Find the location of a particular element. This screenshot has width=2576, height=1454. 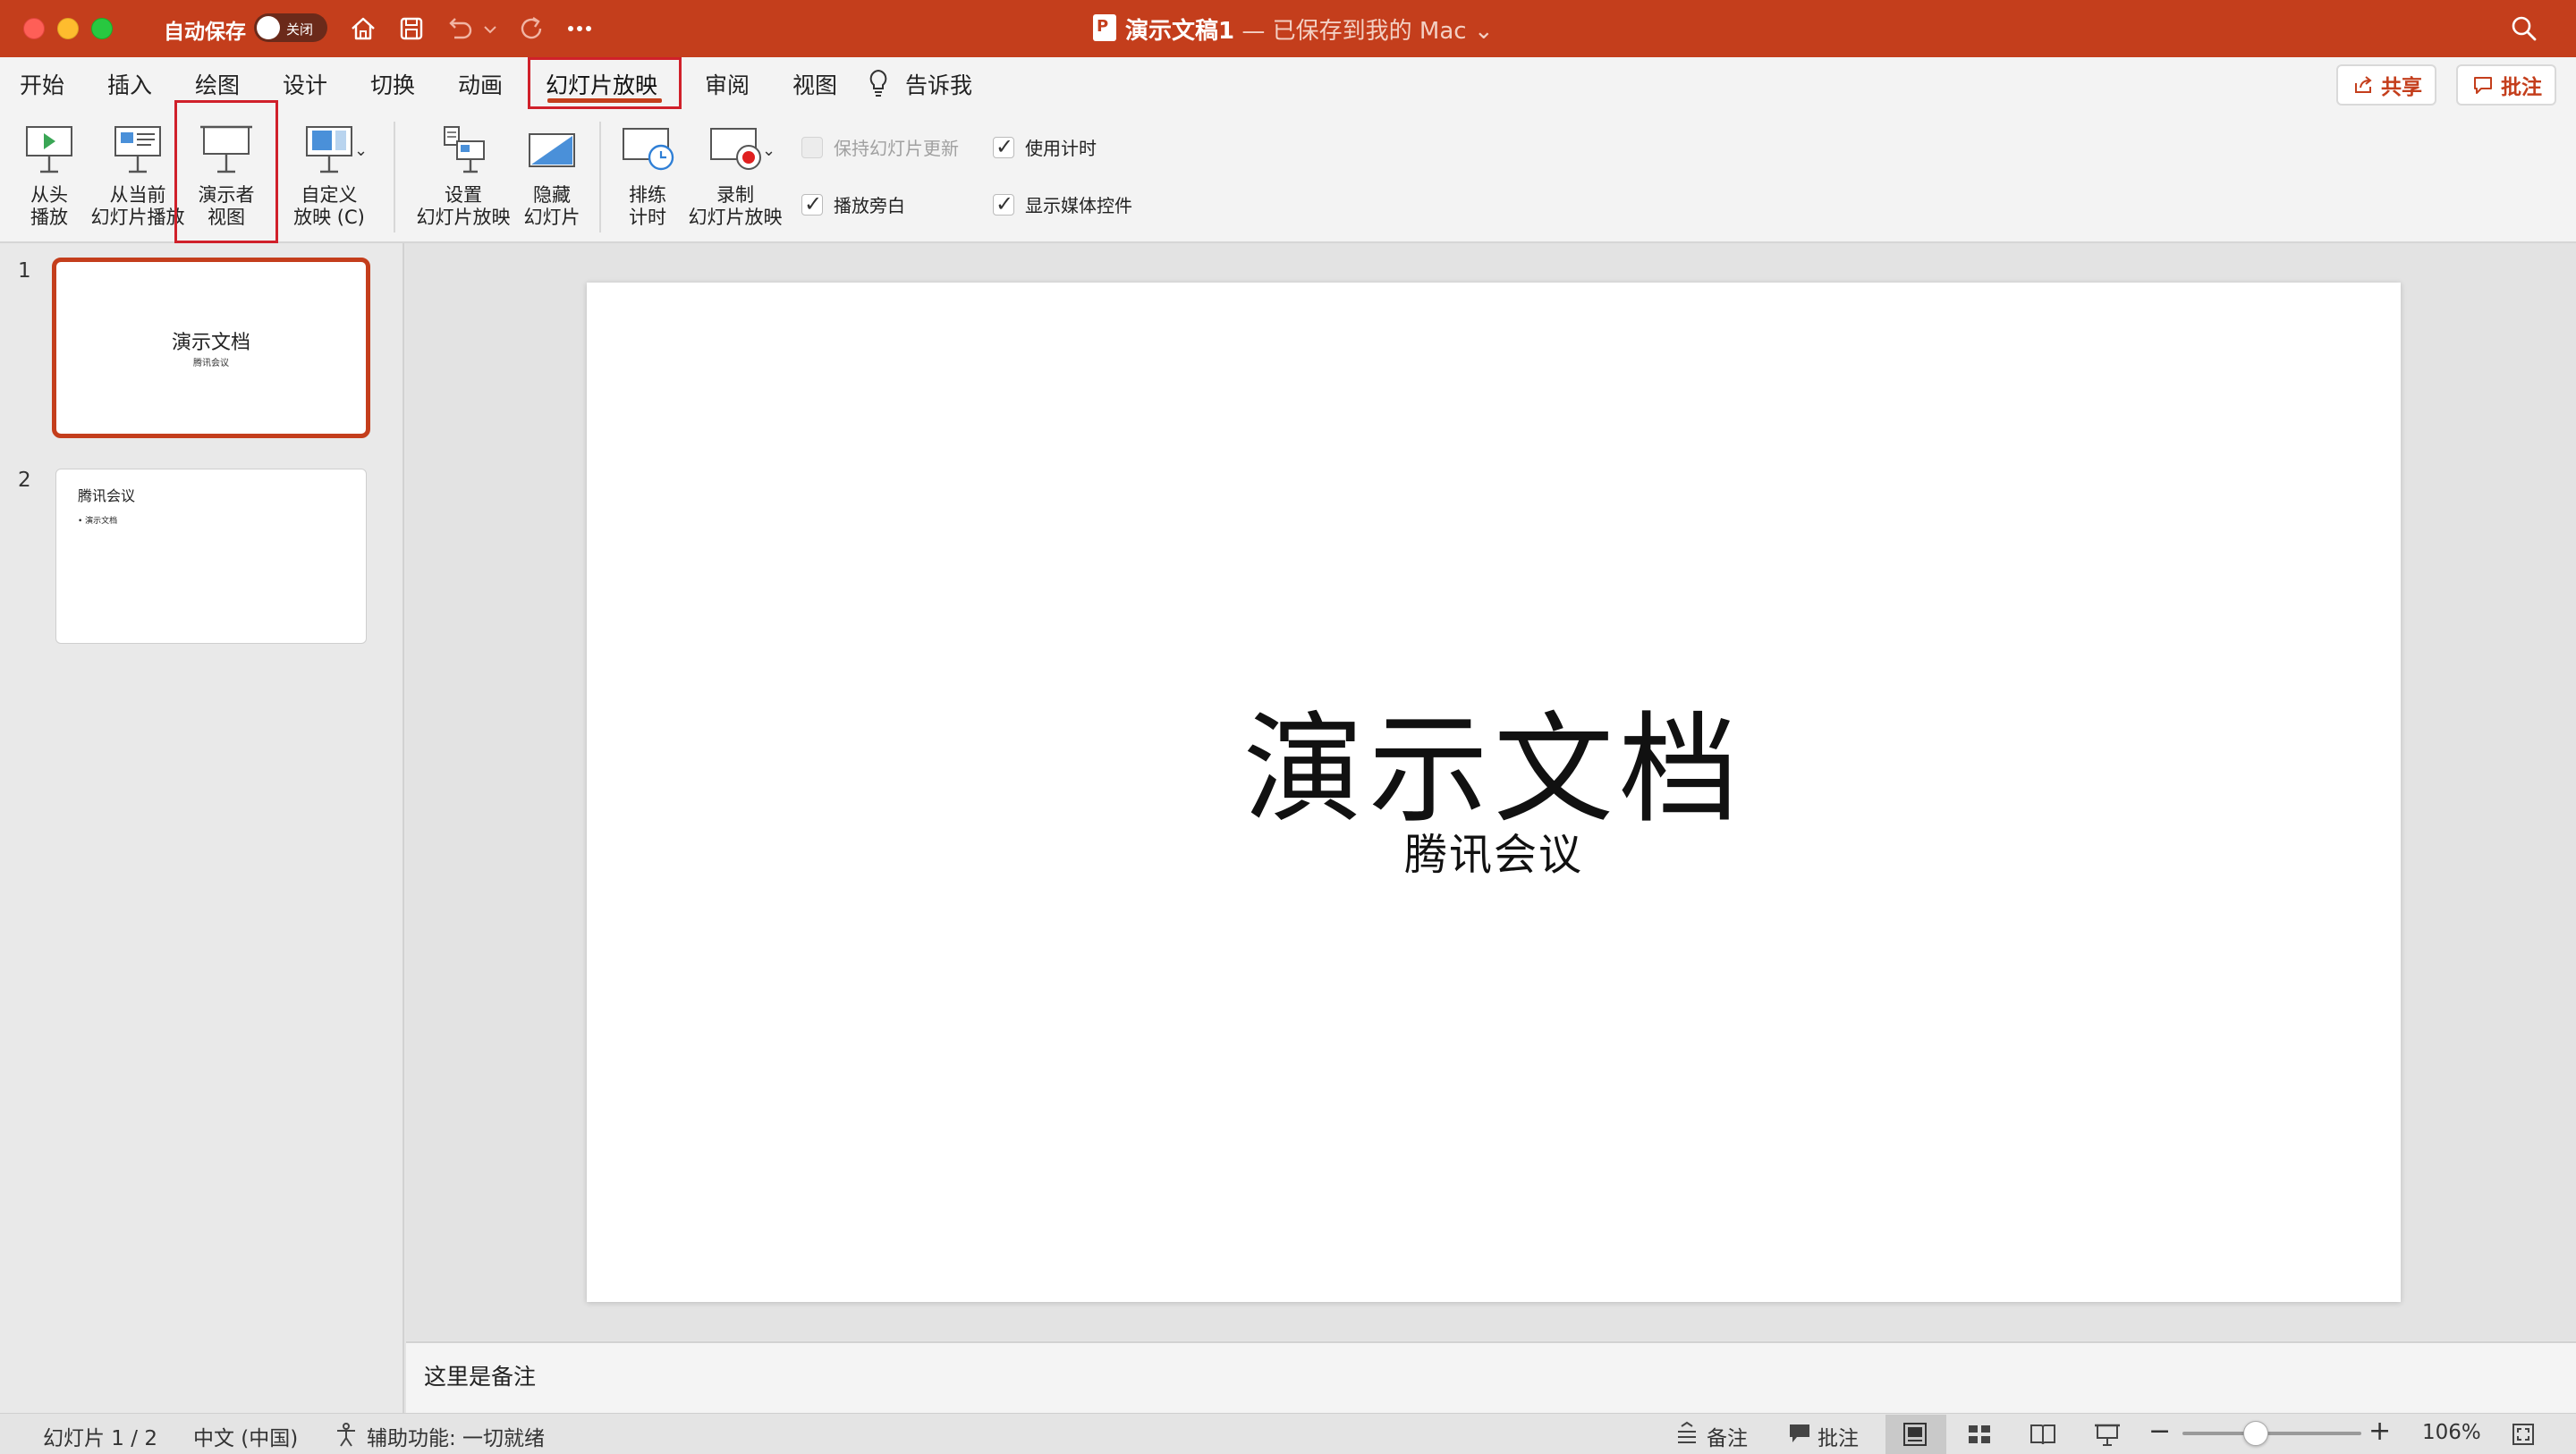

notes-text: 这里是备注 is located at coordinates (480, 1375).